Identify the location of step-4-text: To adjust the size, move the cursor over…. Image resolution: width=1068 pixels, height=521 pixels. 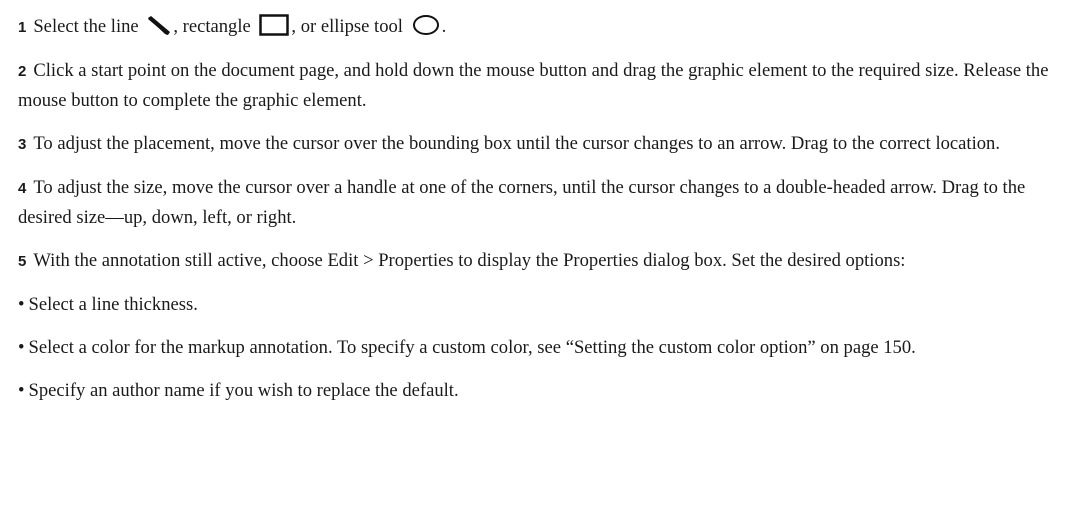
(522, 202).